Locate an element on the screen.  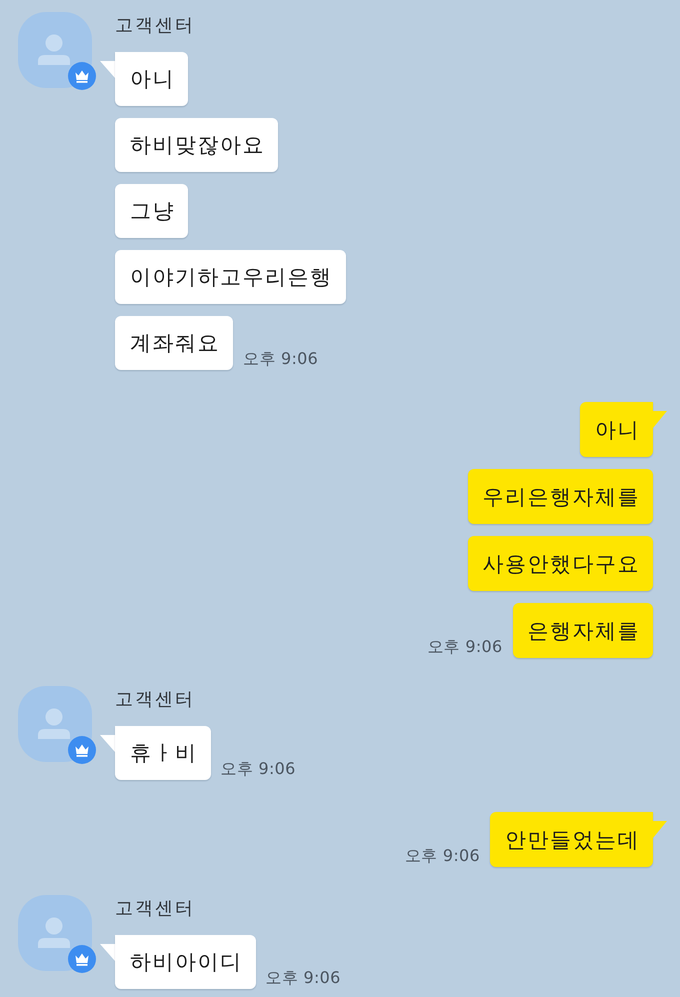
message-bubble: 하비맞잖아요 is located at coordinates (196, 145).